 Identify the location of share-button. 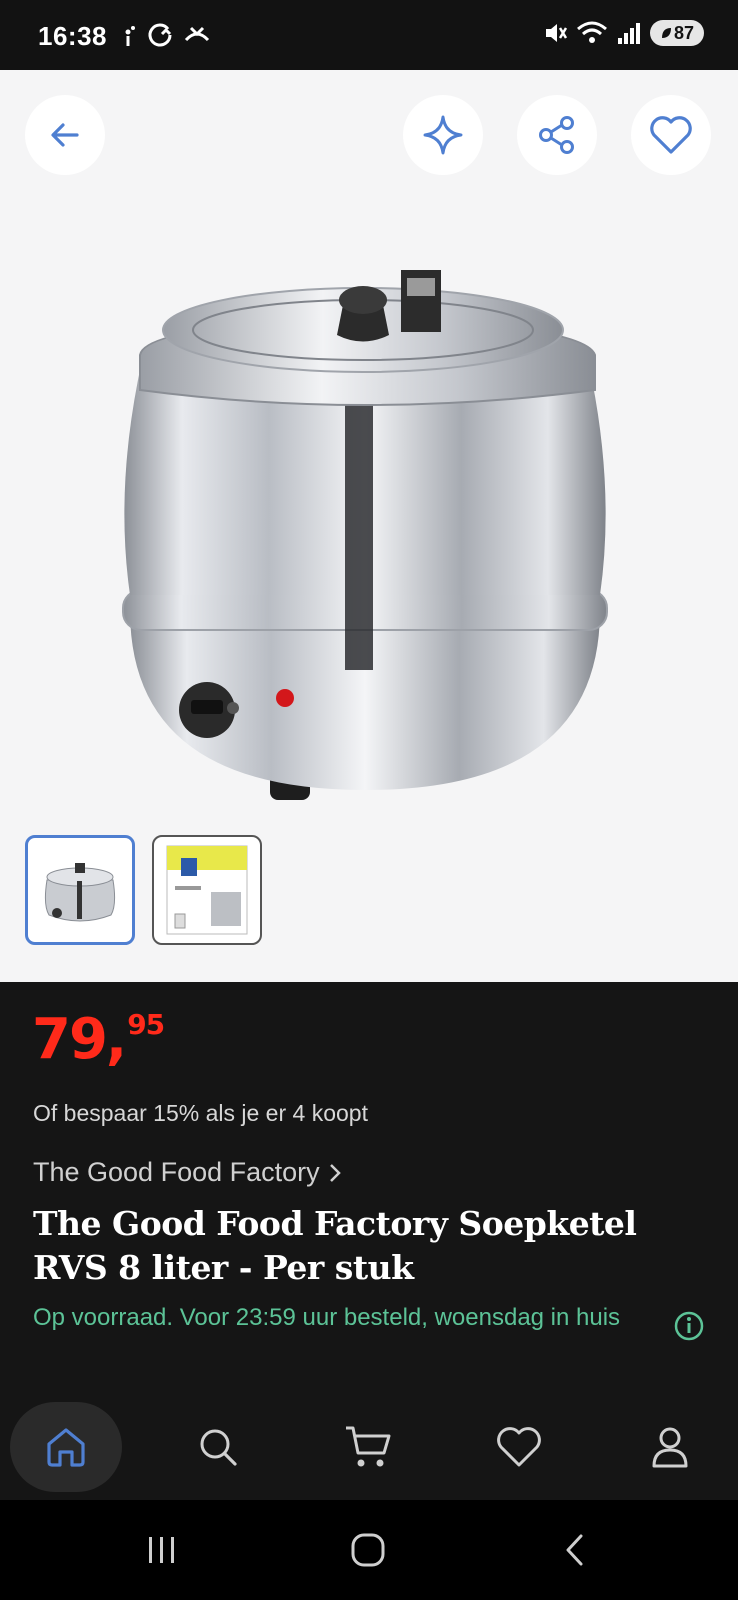
(557, 135).